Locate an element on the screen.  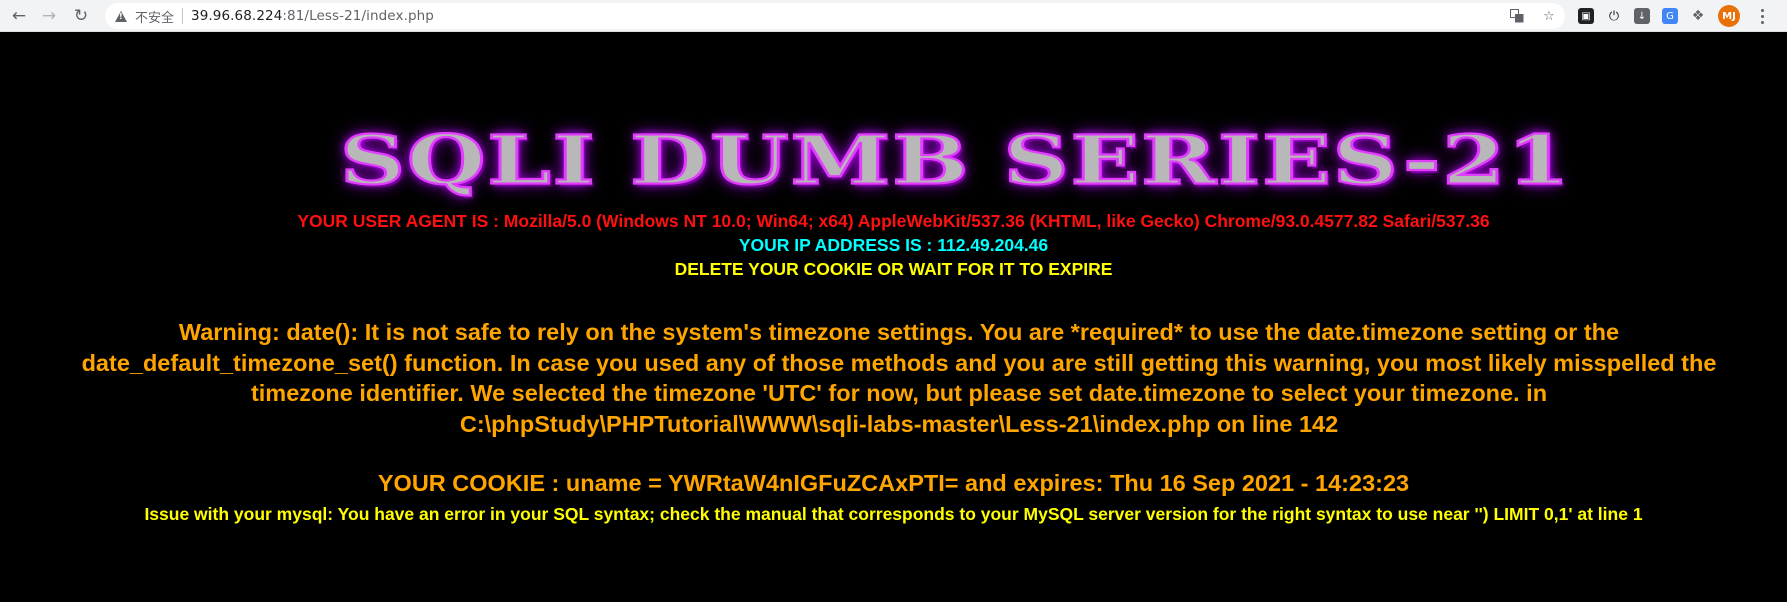
reload-icon: ↻ is located at coordinates (81, 16).